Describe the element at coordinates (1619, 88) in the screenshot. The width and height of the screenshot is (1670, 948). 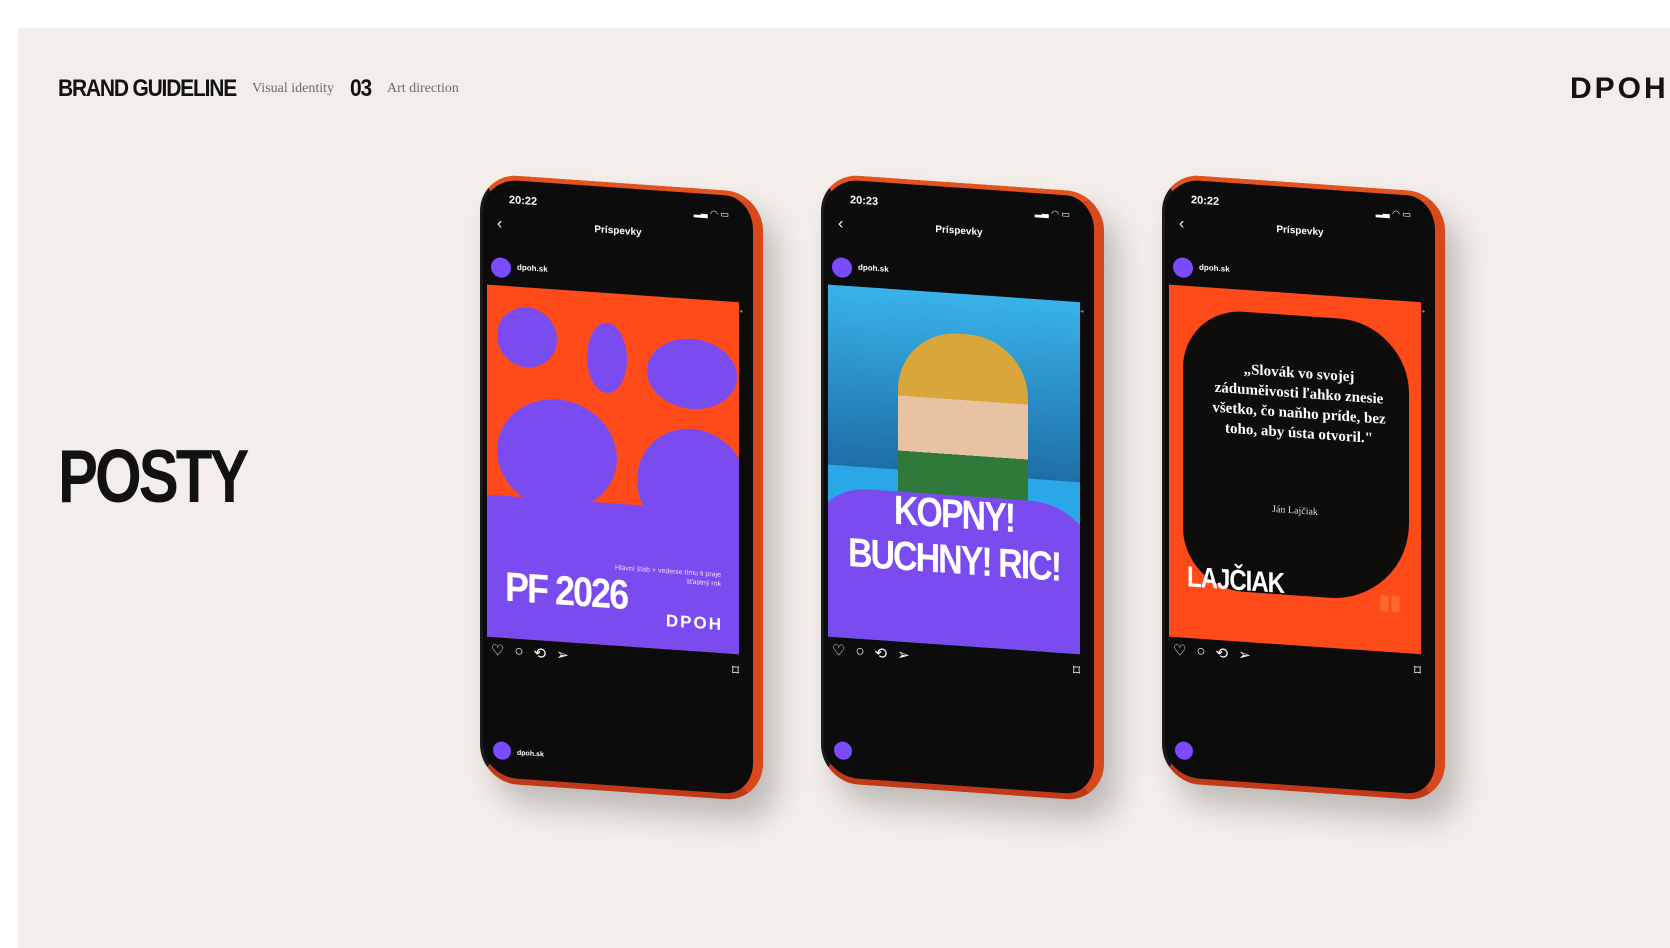
I see `brand-logo: DPOH` at that location.